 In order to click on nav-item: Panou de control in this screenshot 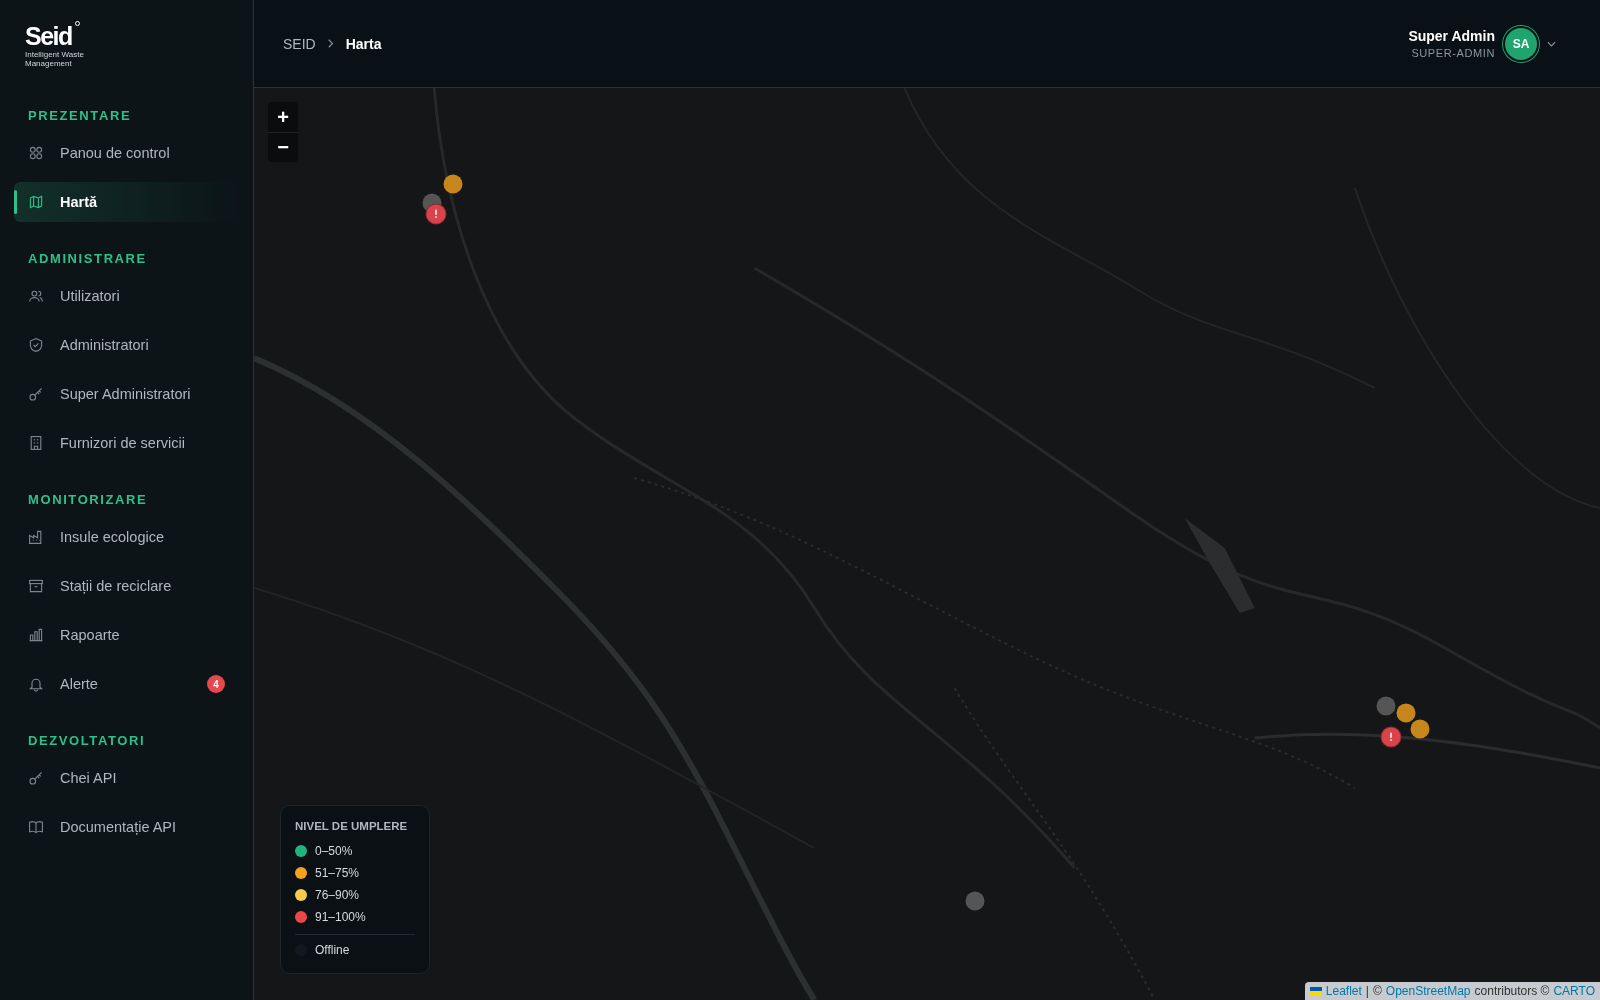, I will do `click(126, 153)`.